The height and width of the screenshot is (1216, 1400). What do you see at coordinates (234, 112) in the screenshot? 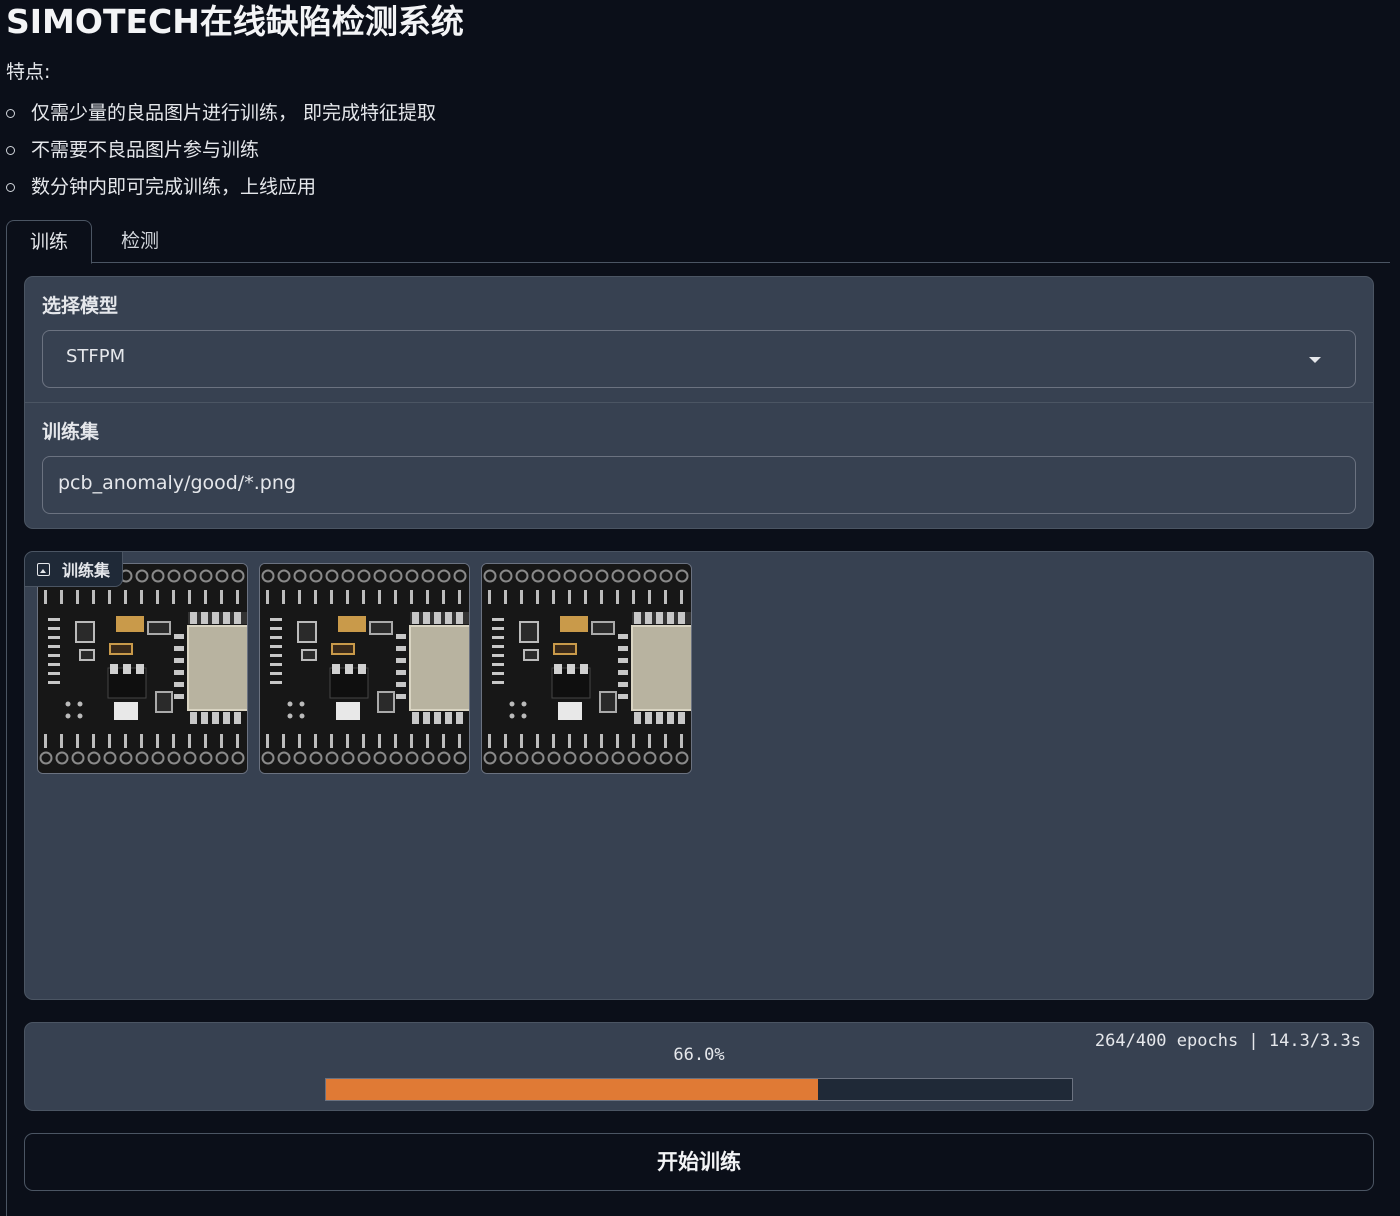
I see `feature-text: 仅需少量的良品图片进行训练， 即完成特征提取` at bounding box center [234, 112].